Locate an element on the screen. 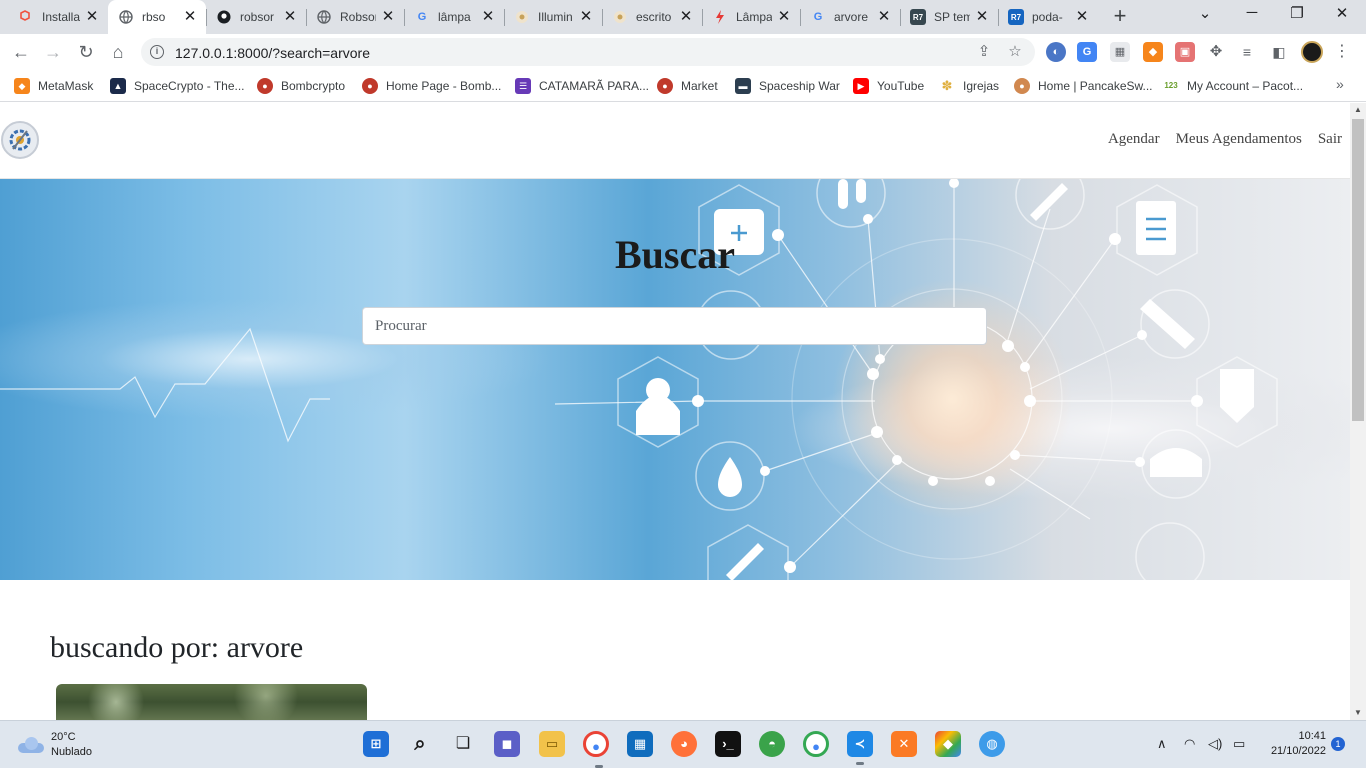 This screenshot has height=768, width=1366. restore-button: ❐ is located at coordinates (1297, 15).